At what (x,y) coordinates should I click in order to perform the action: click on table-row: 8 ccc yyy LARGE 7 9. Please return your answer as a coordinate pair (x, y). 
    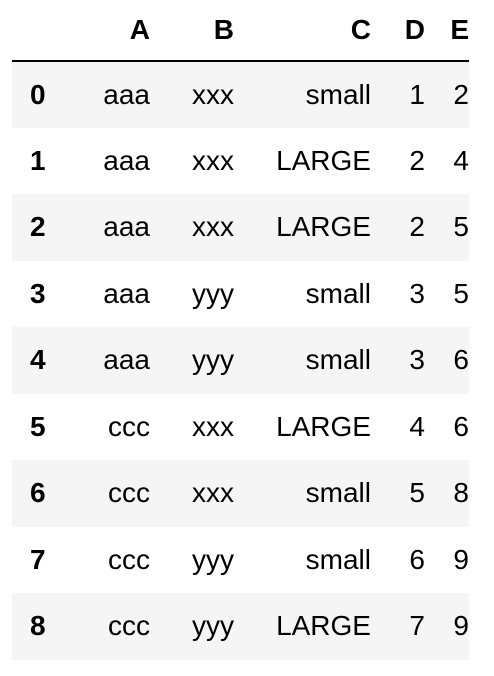
    Looking at the image, I should click on (240, 626).